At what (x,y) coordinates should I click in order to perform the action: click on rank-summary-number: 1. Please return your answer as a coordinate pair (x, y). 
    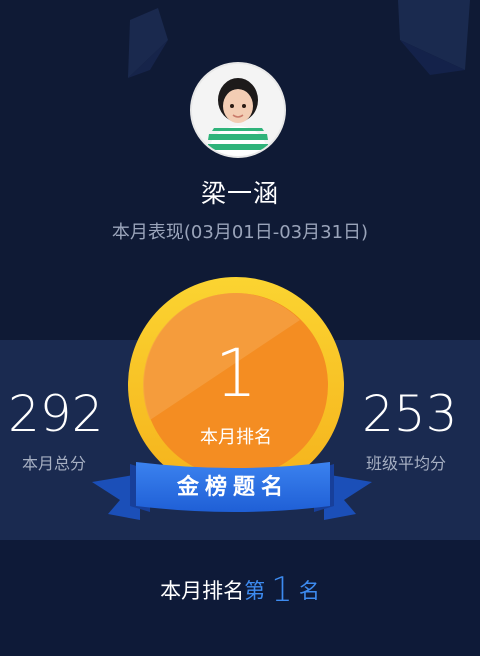
    Looking at the image, I should click on (282, 590).